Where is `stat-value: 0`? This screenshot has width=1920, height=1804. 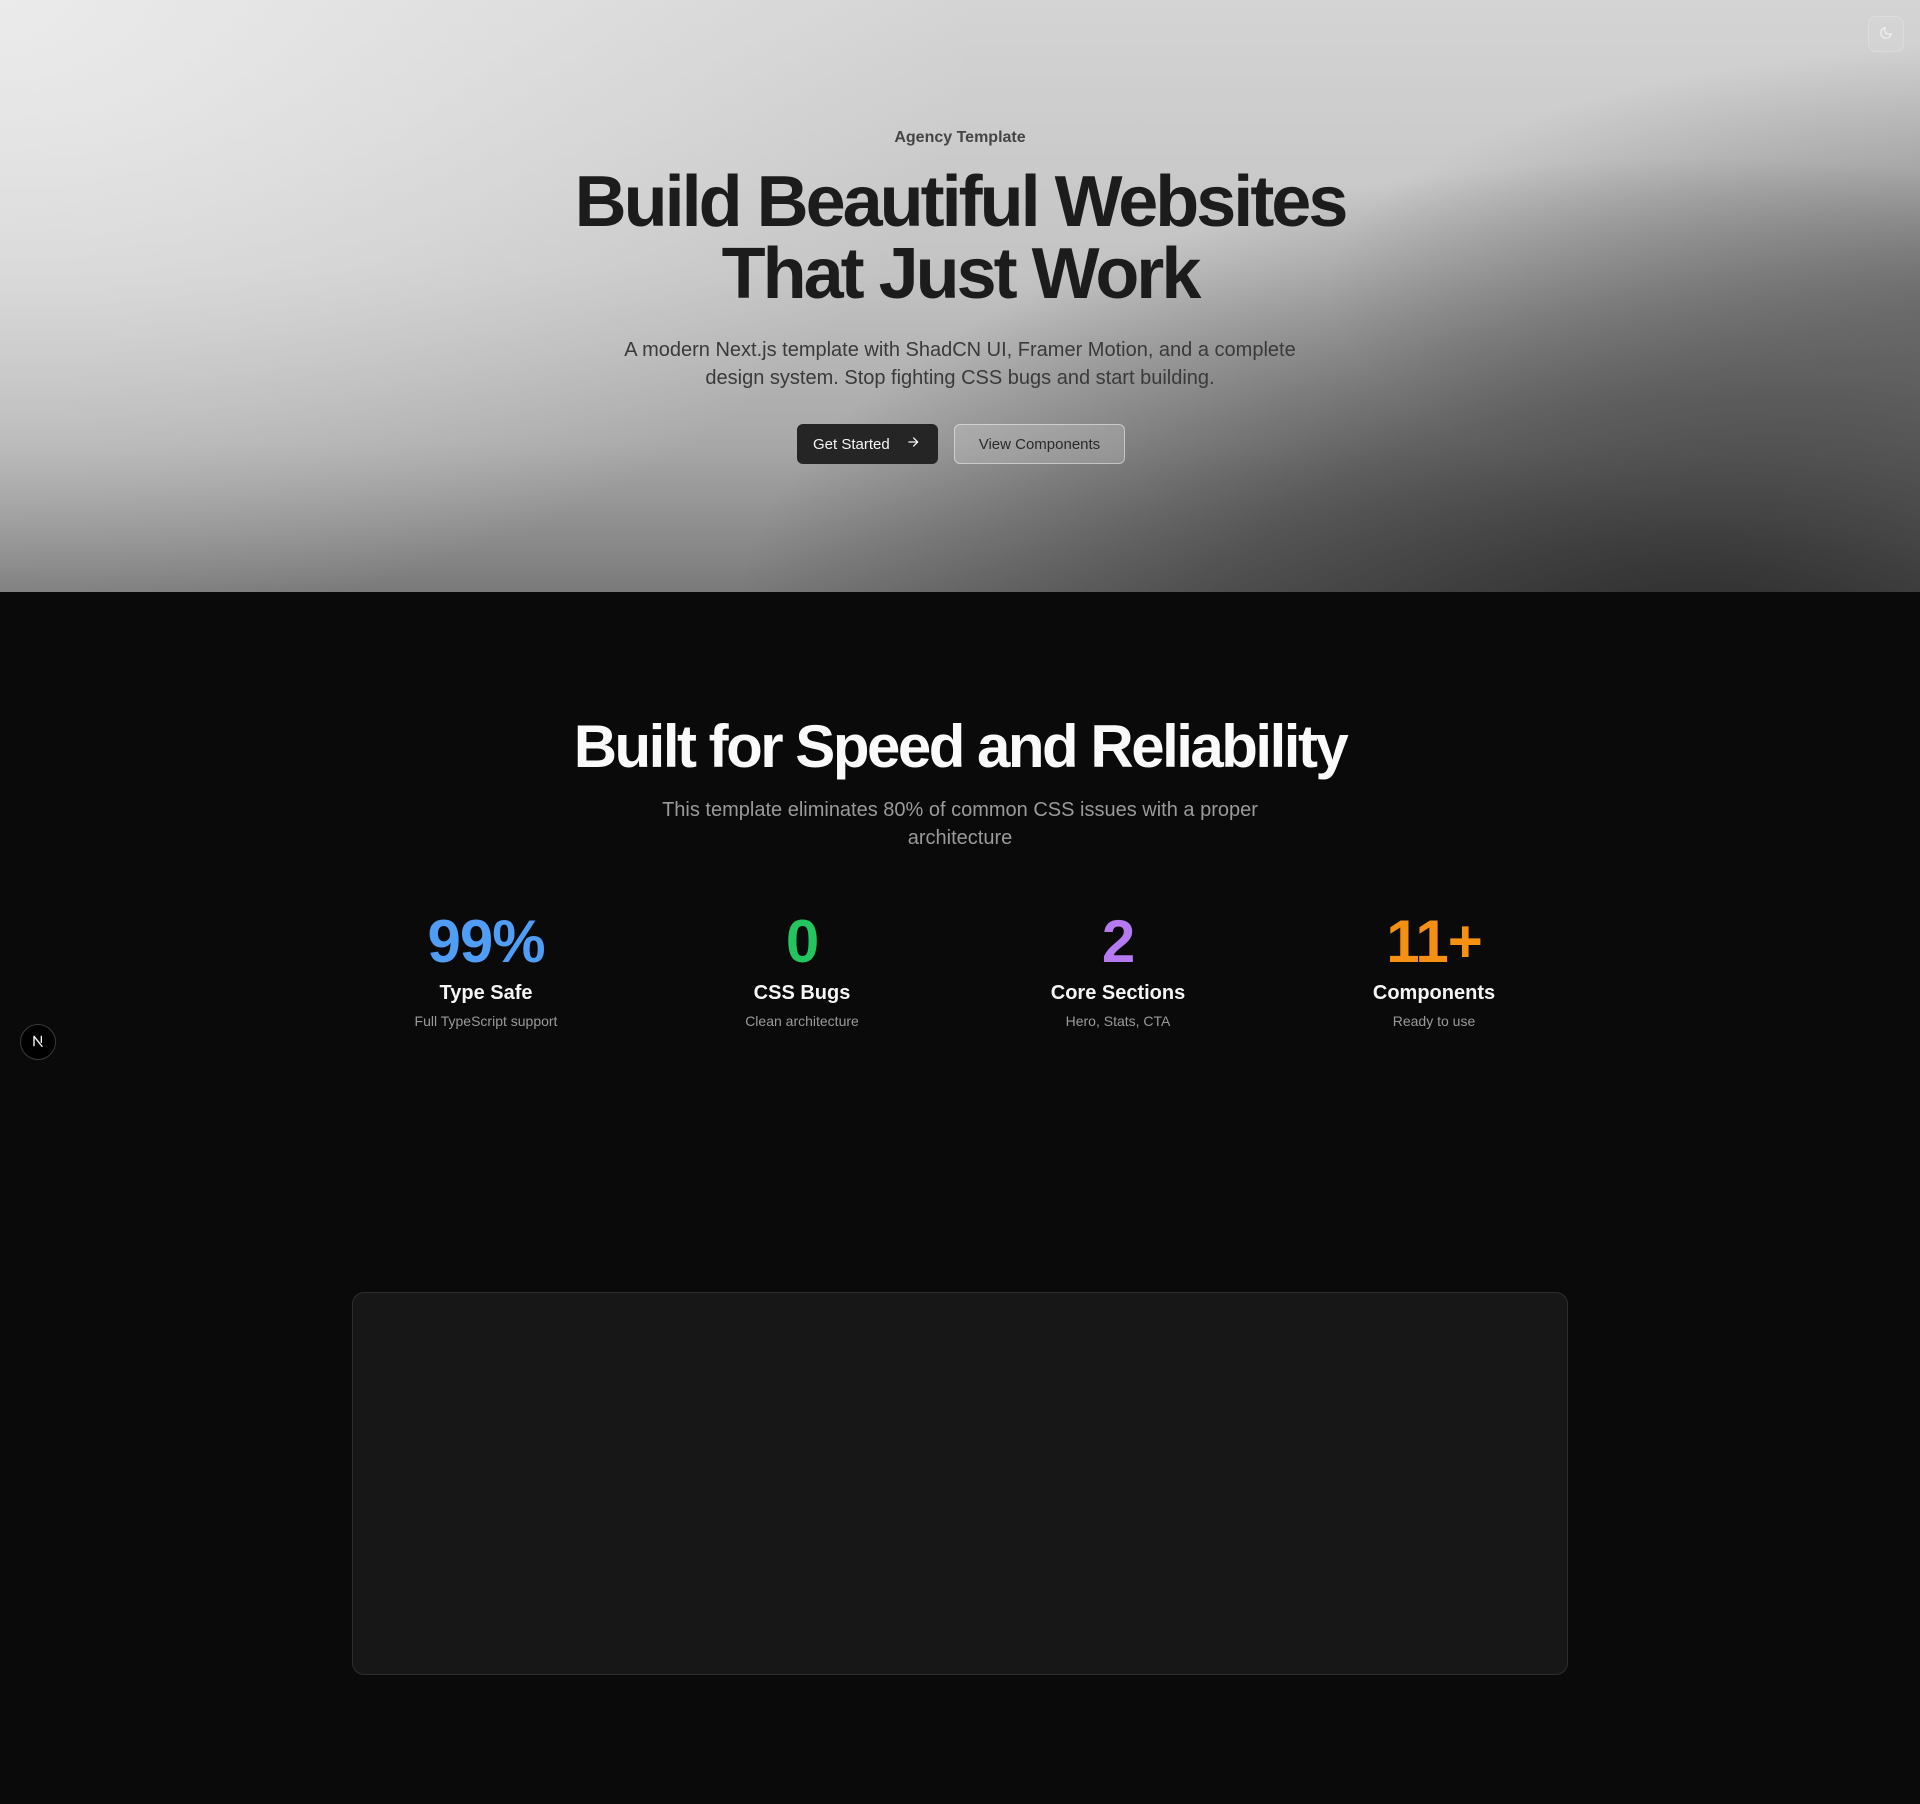 stat-value: 0 is located at coordinates (802, 941).